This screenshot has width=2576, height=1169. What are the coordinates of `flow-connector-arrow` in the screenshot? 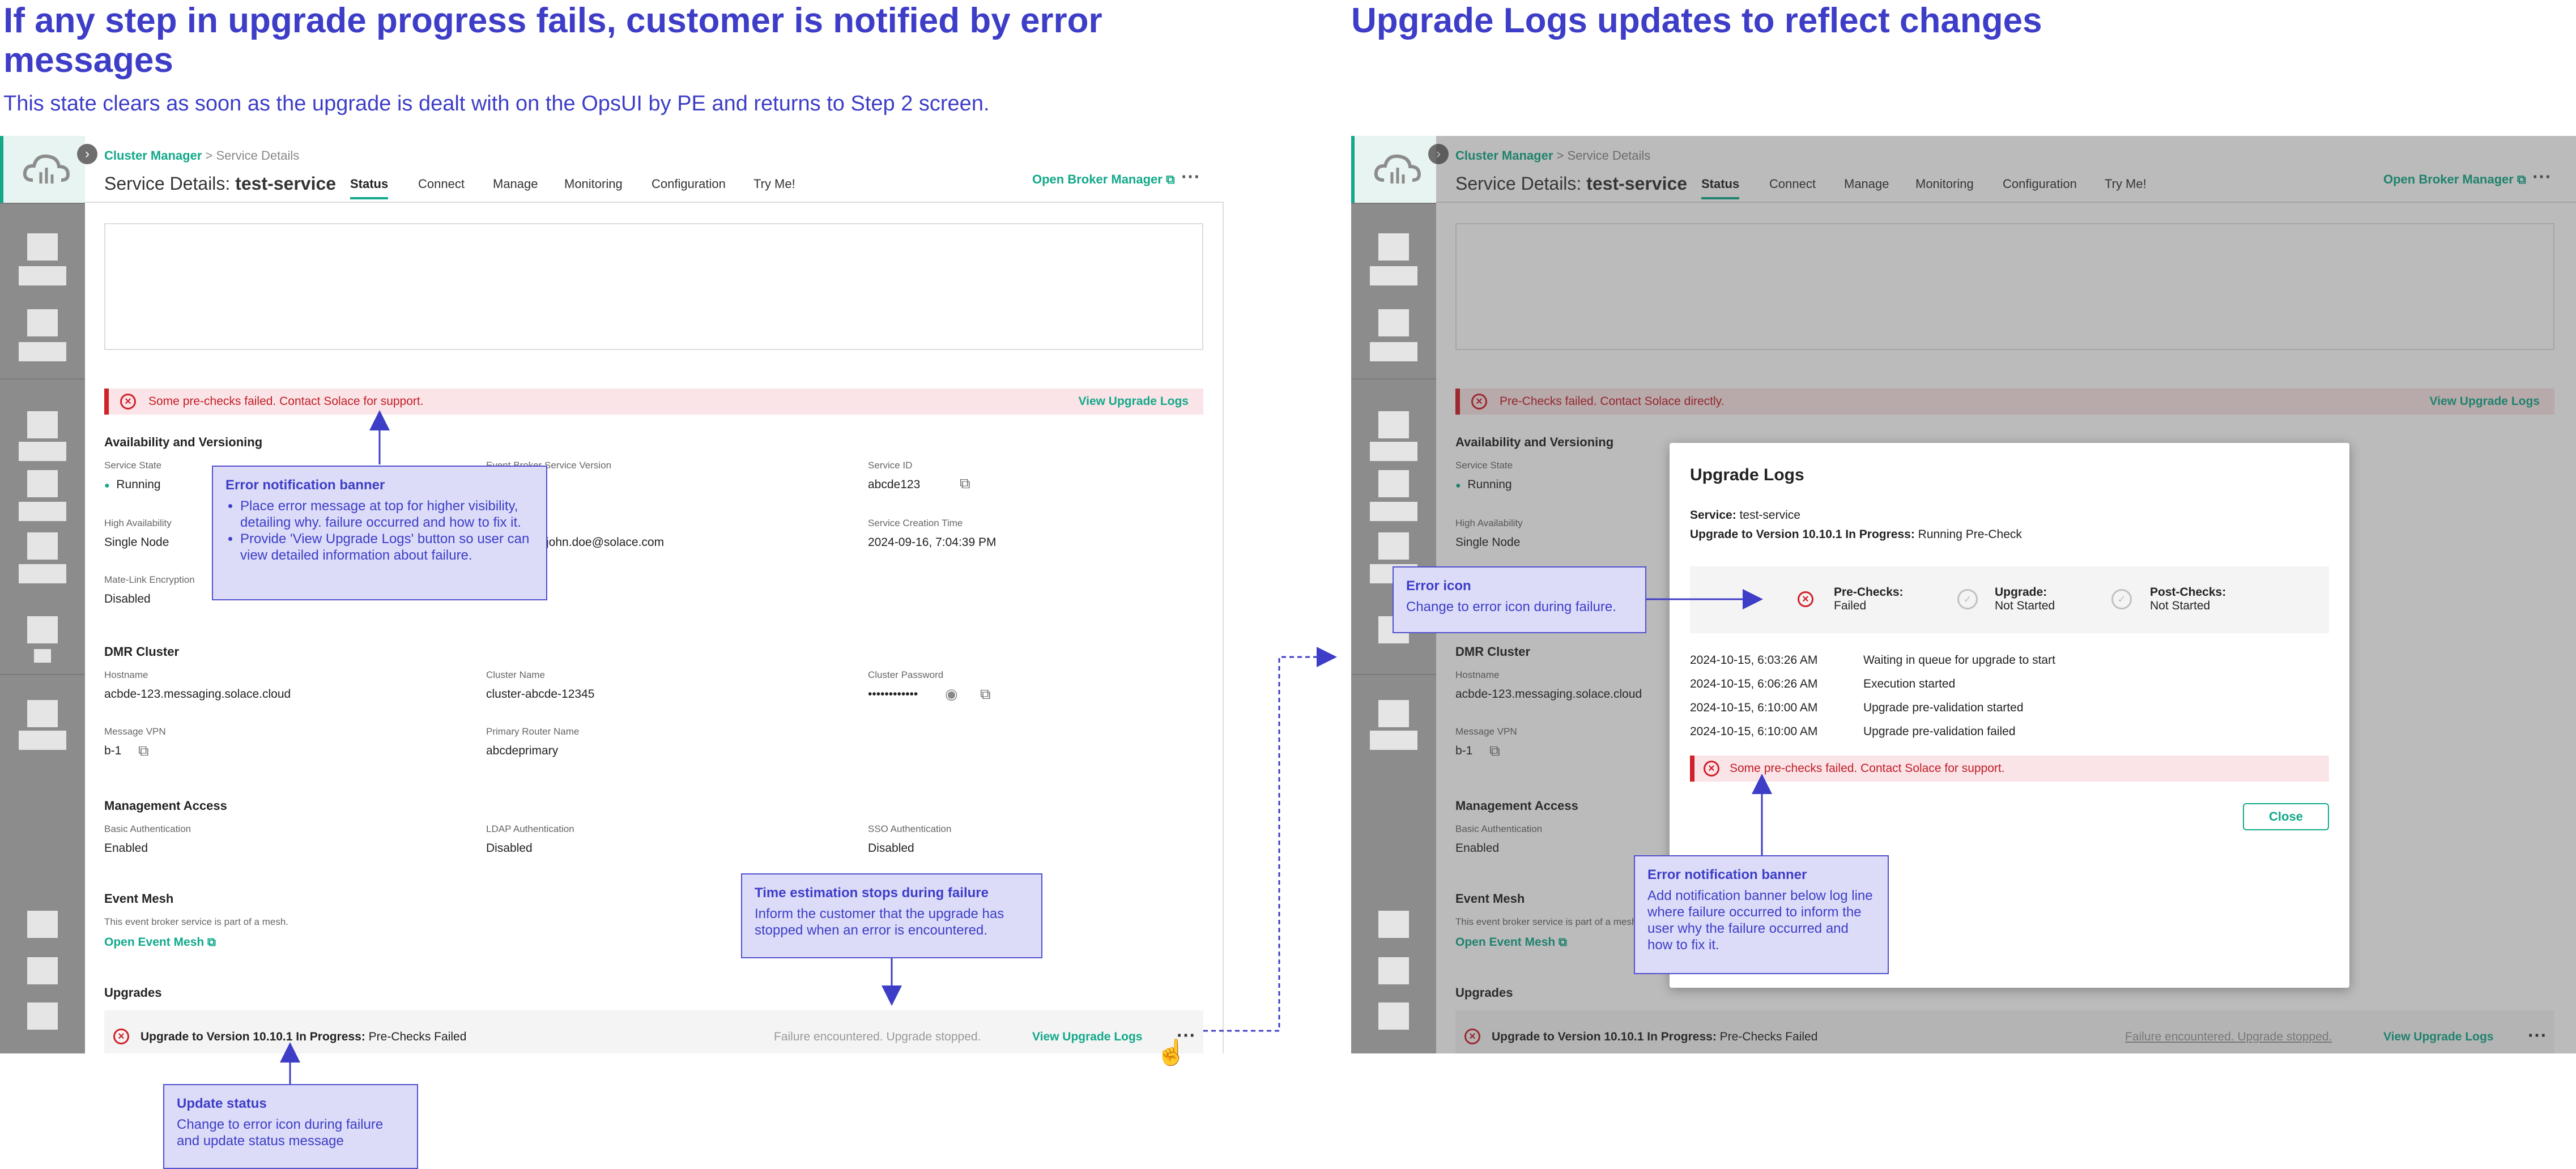 It's located at (1270, 839).